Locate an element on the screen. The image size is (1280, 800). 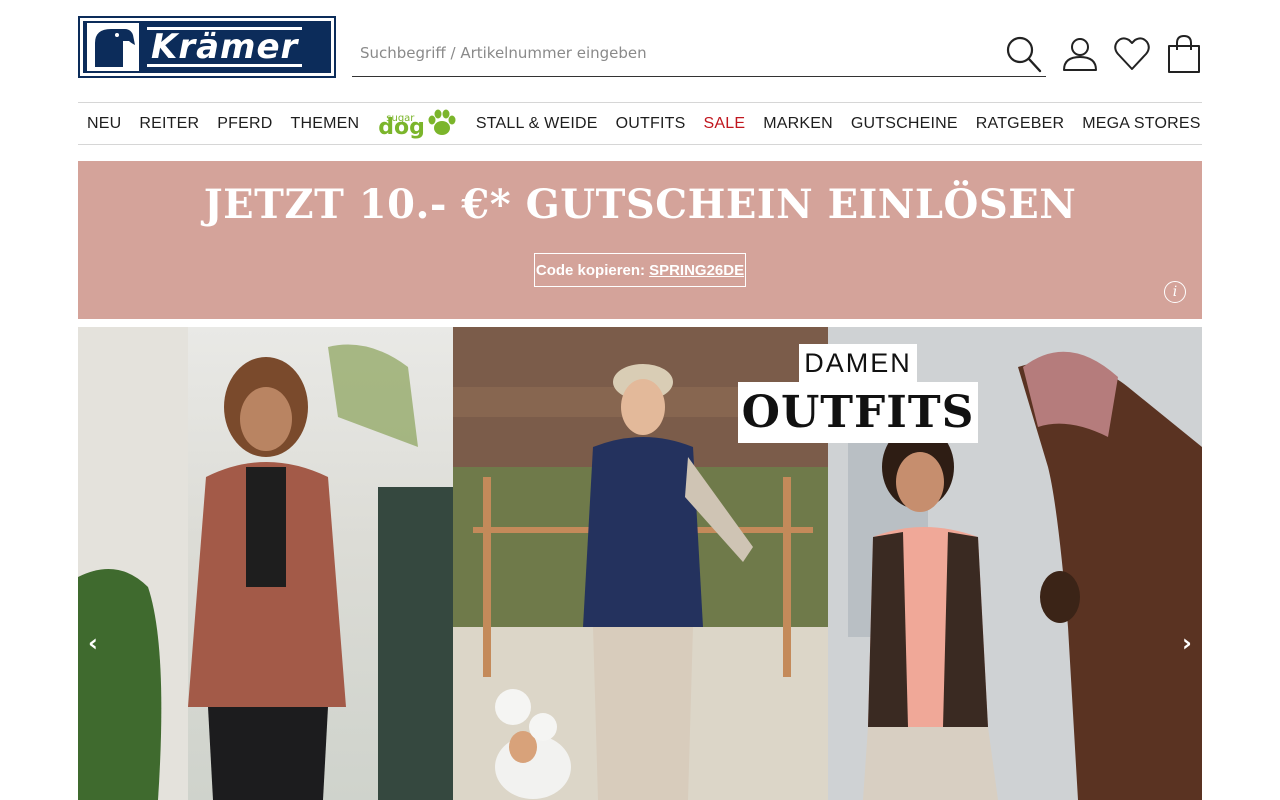
wishlist-button is located at coordinates (1132, 54).